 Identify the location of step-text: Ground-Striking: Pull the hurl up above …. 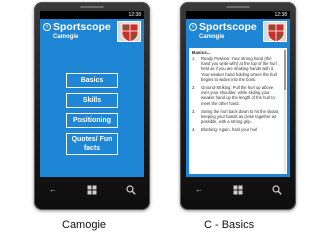
(238, 95).